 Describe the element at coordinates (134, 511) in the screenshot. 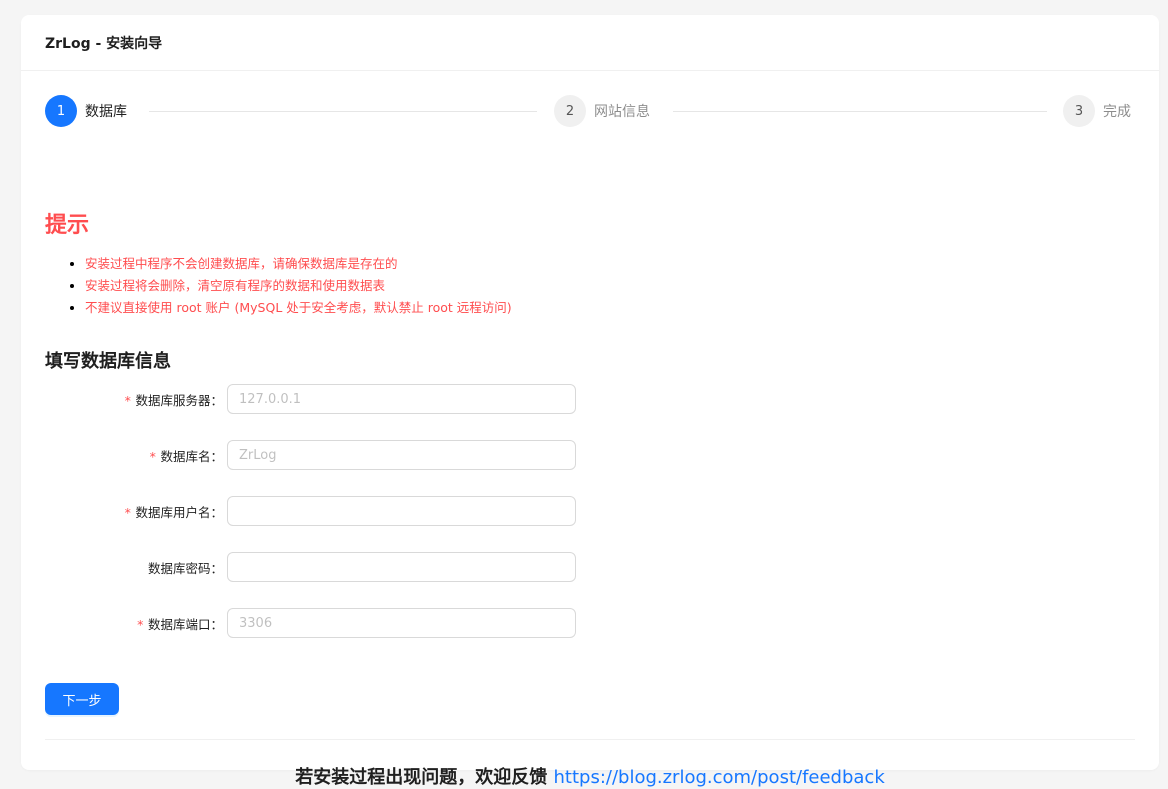

I see `field-label: * 数据库用户名：` at that location.